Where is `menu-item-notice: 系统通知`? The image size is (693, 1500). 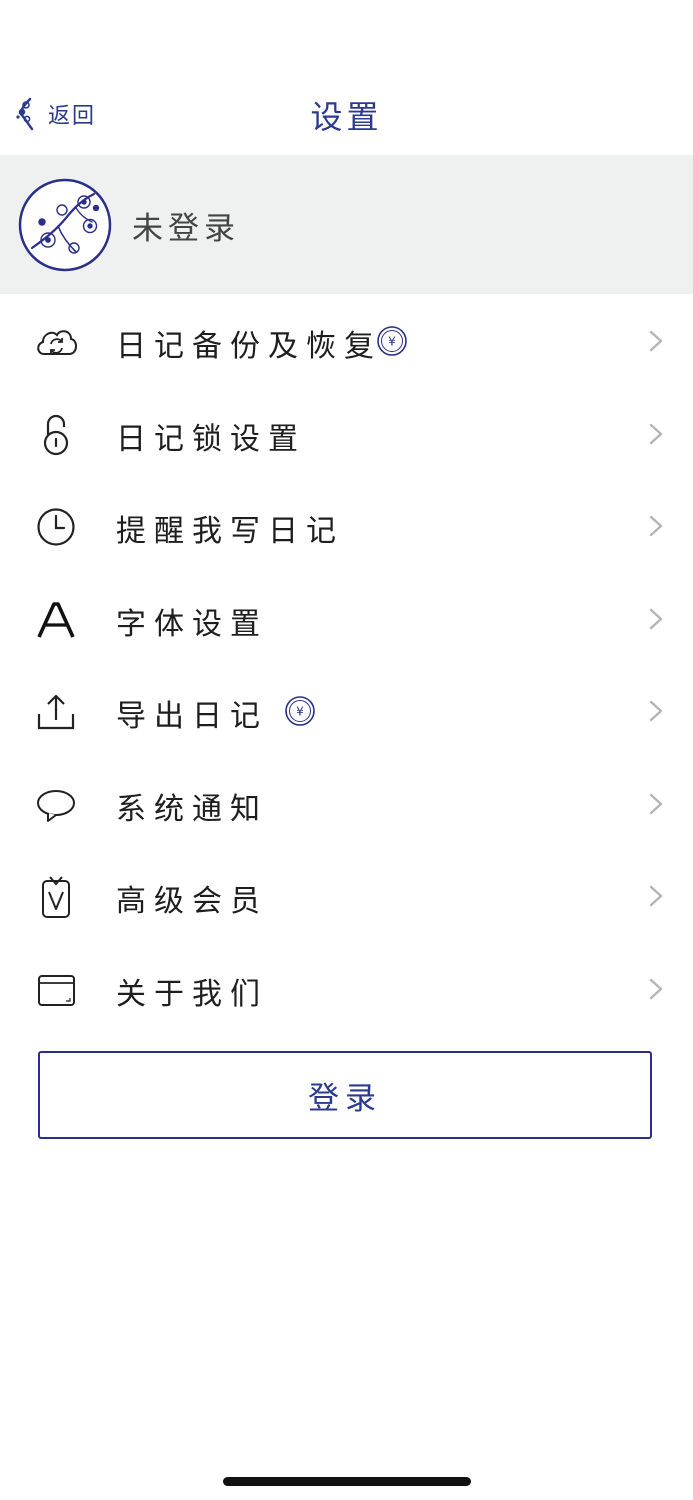 menu-item-notice: 系统通知 is located at coordinates (346, 803).